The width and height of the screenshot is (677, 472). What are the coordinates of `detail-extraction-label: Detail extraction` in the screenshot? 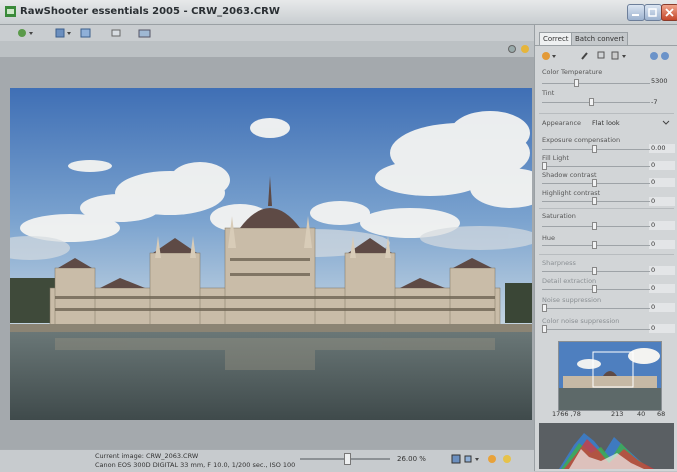 It's located at (569, 281).